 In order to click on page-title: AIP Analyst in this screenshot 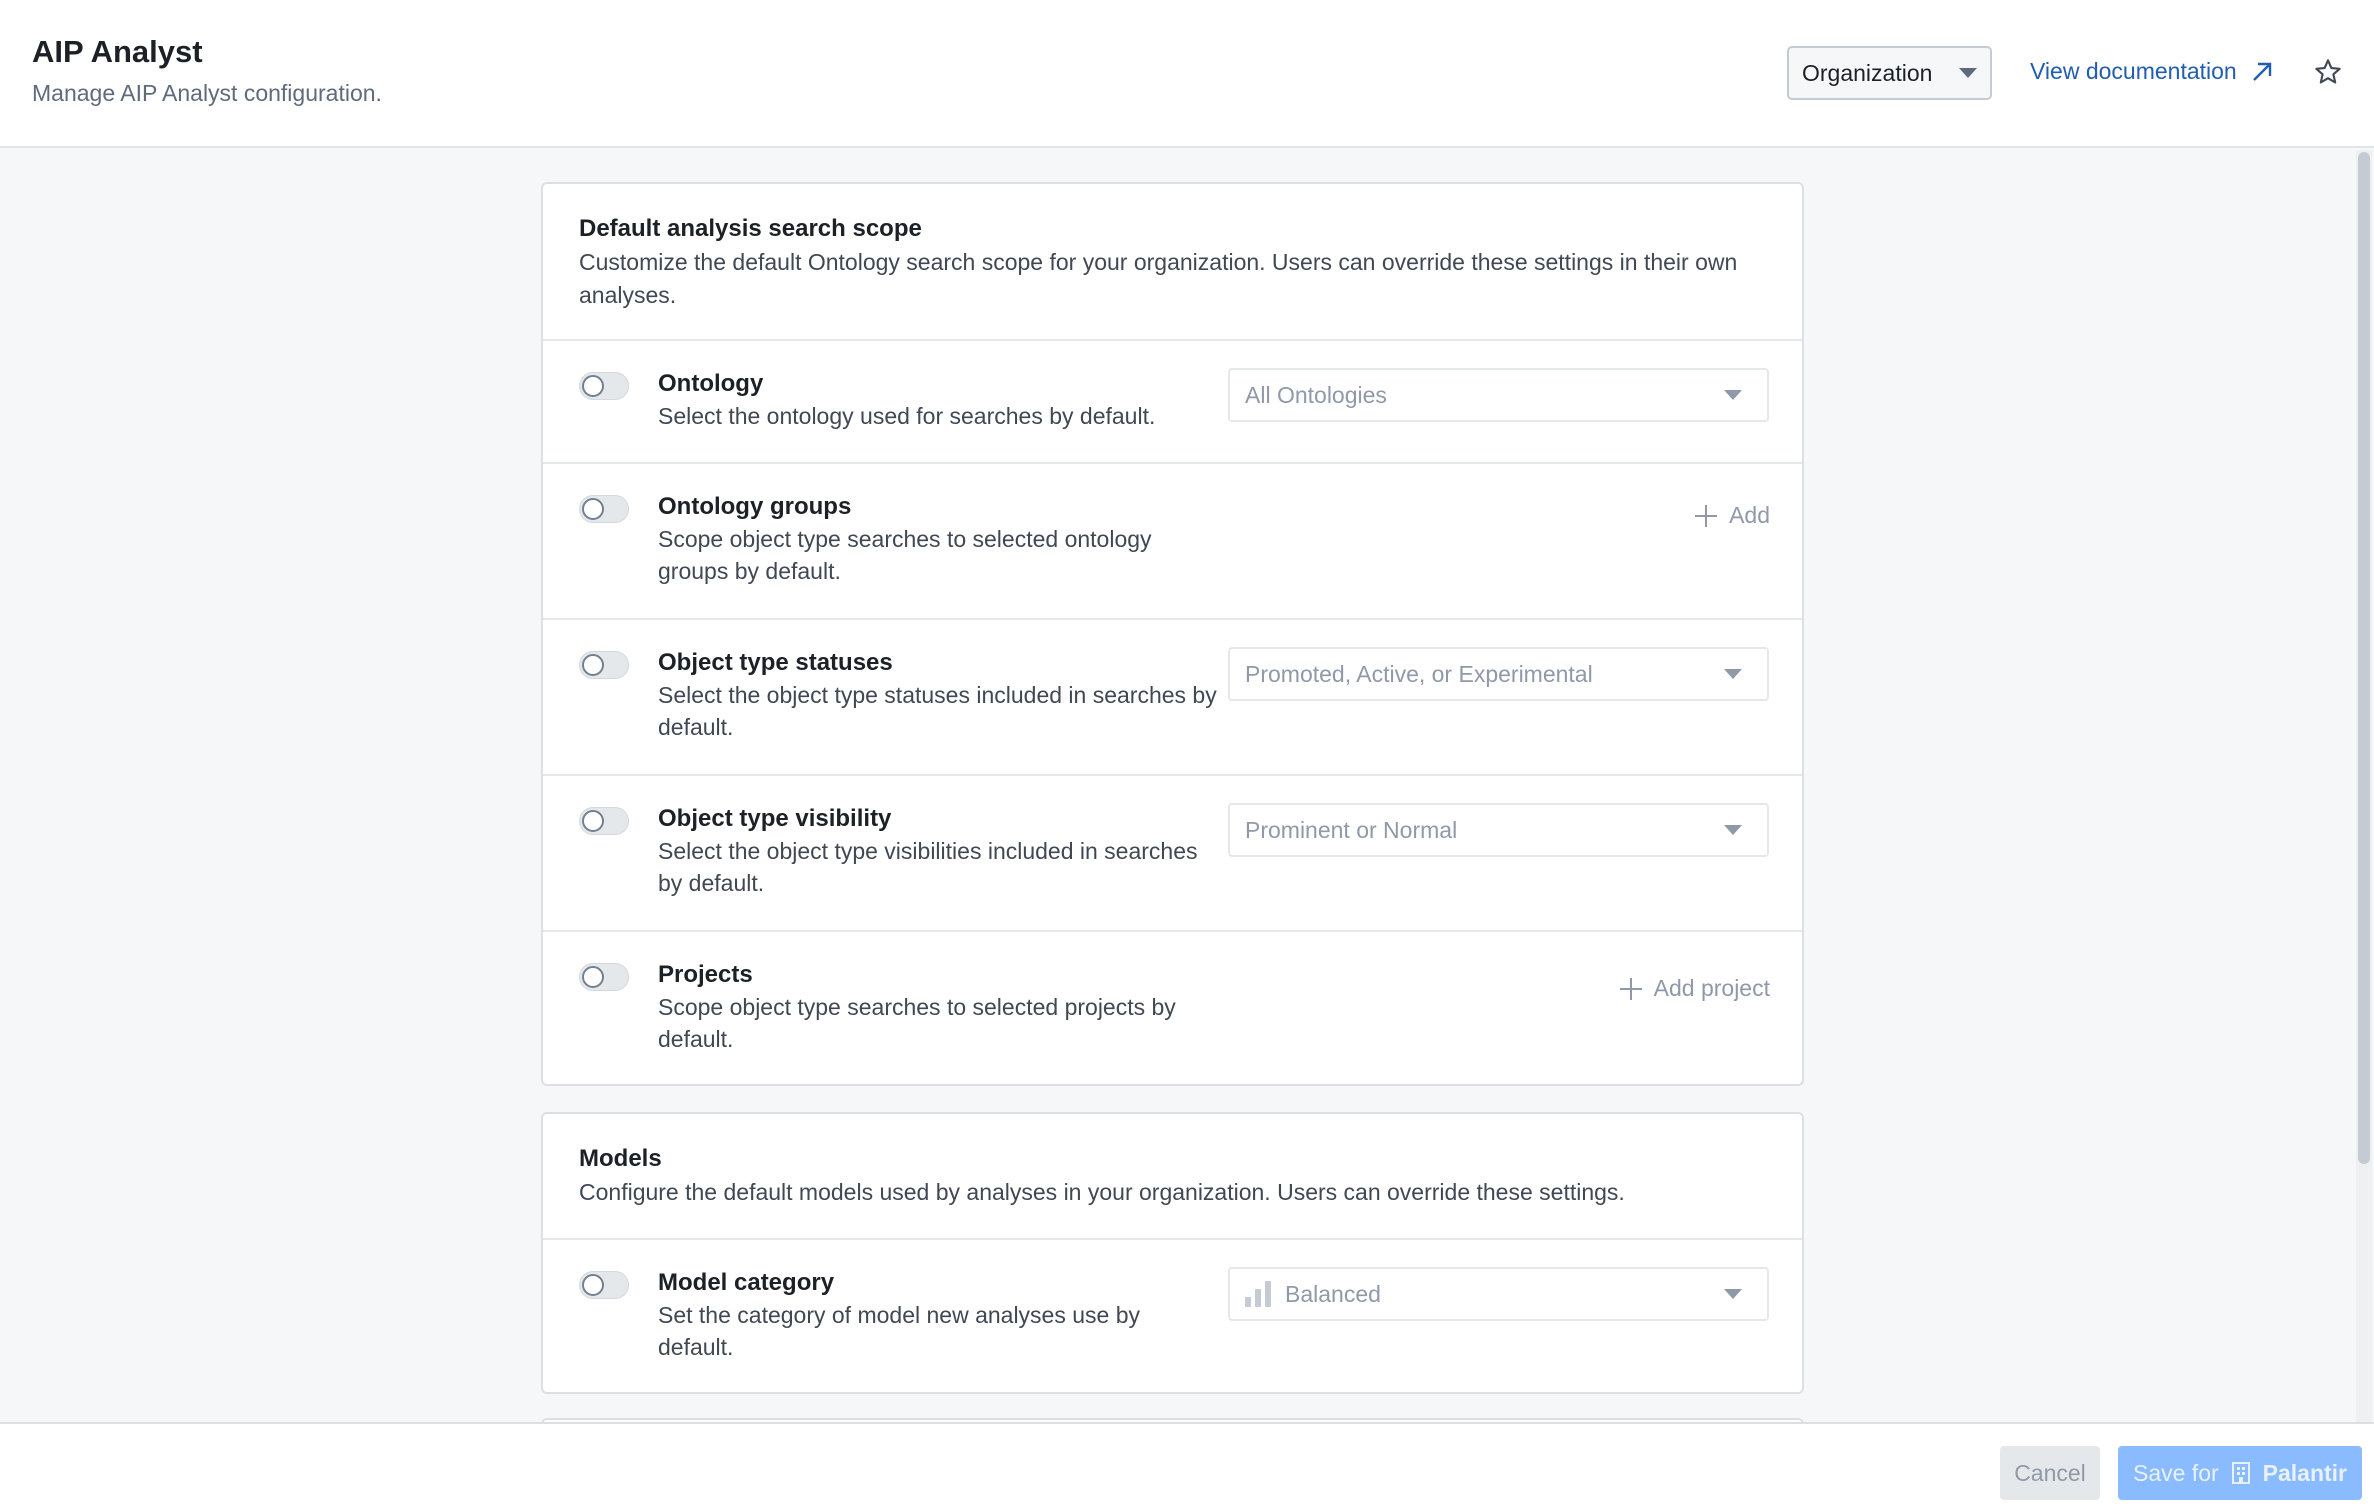, I will do `click(117, 51)`.